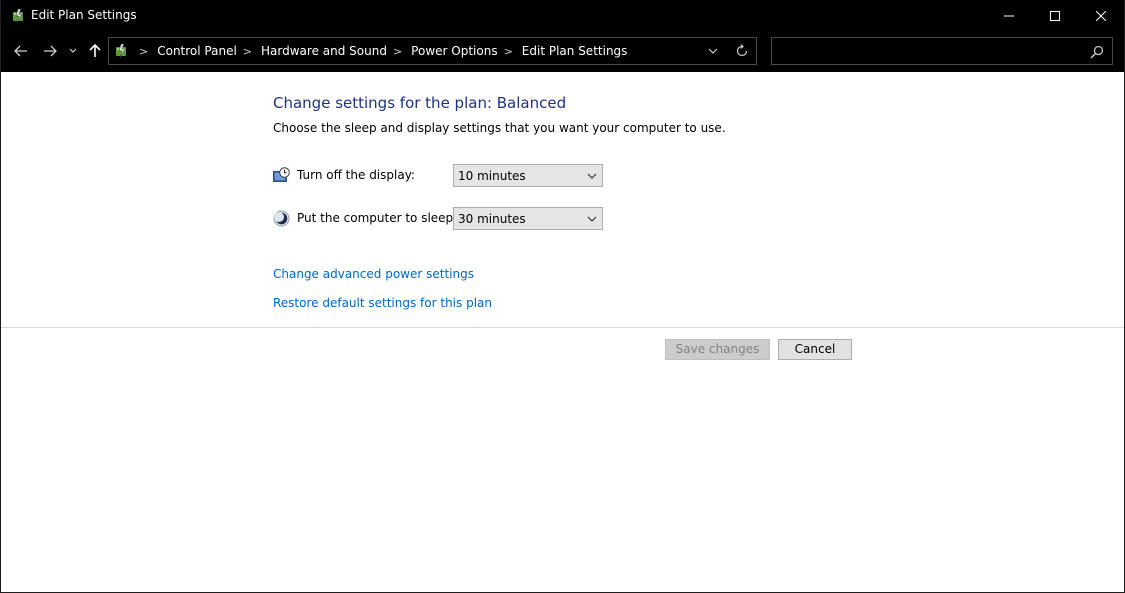 Image resolution: width=1125 pixels, height=593 pixels. I want to click on maximize-icon, so click(1055, 16).